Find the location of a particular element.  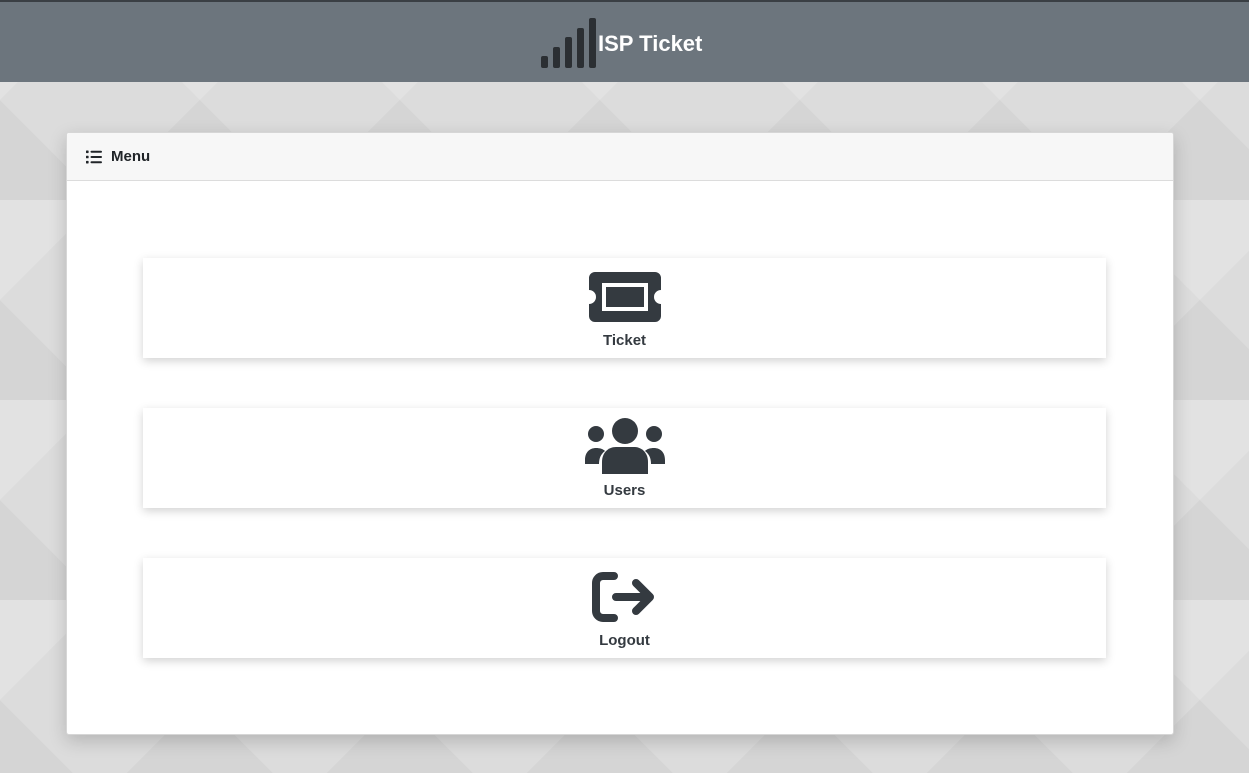

menu-card-header: Menu is located at coordinates (620, 157).